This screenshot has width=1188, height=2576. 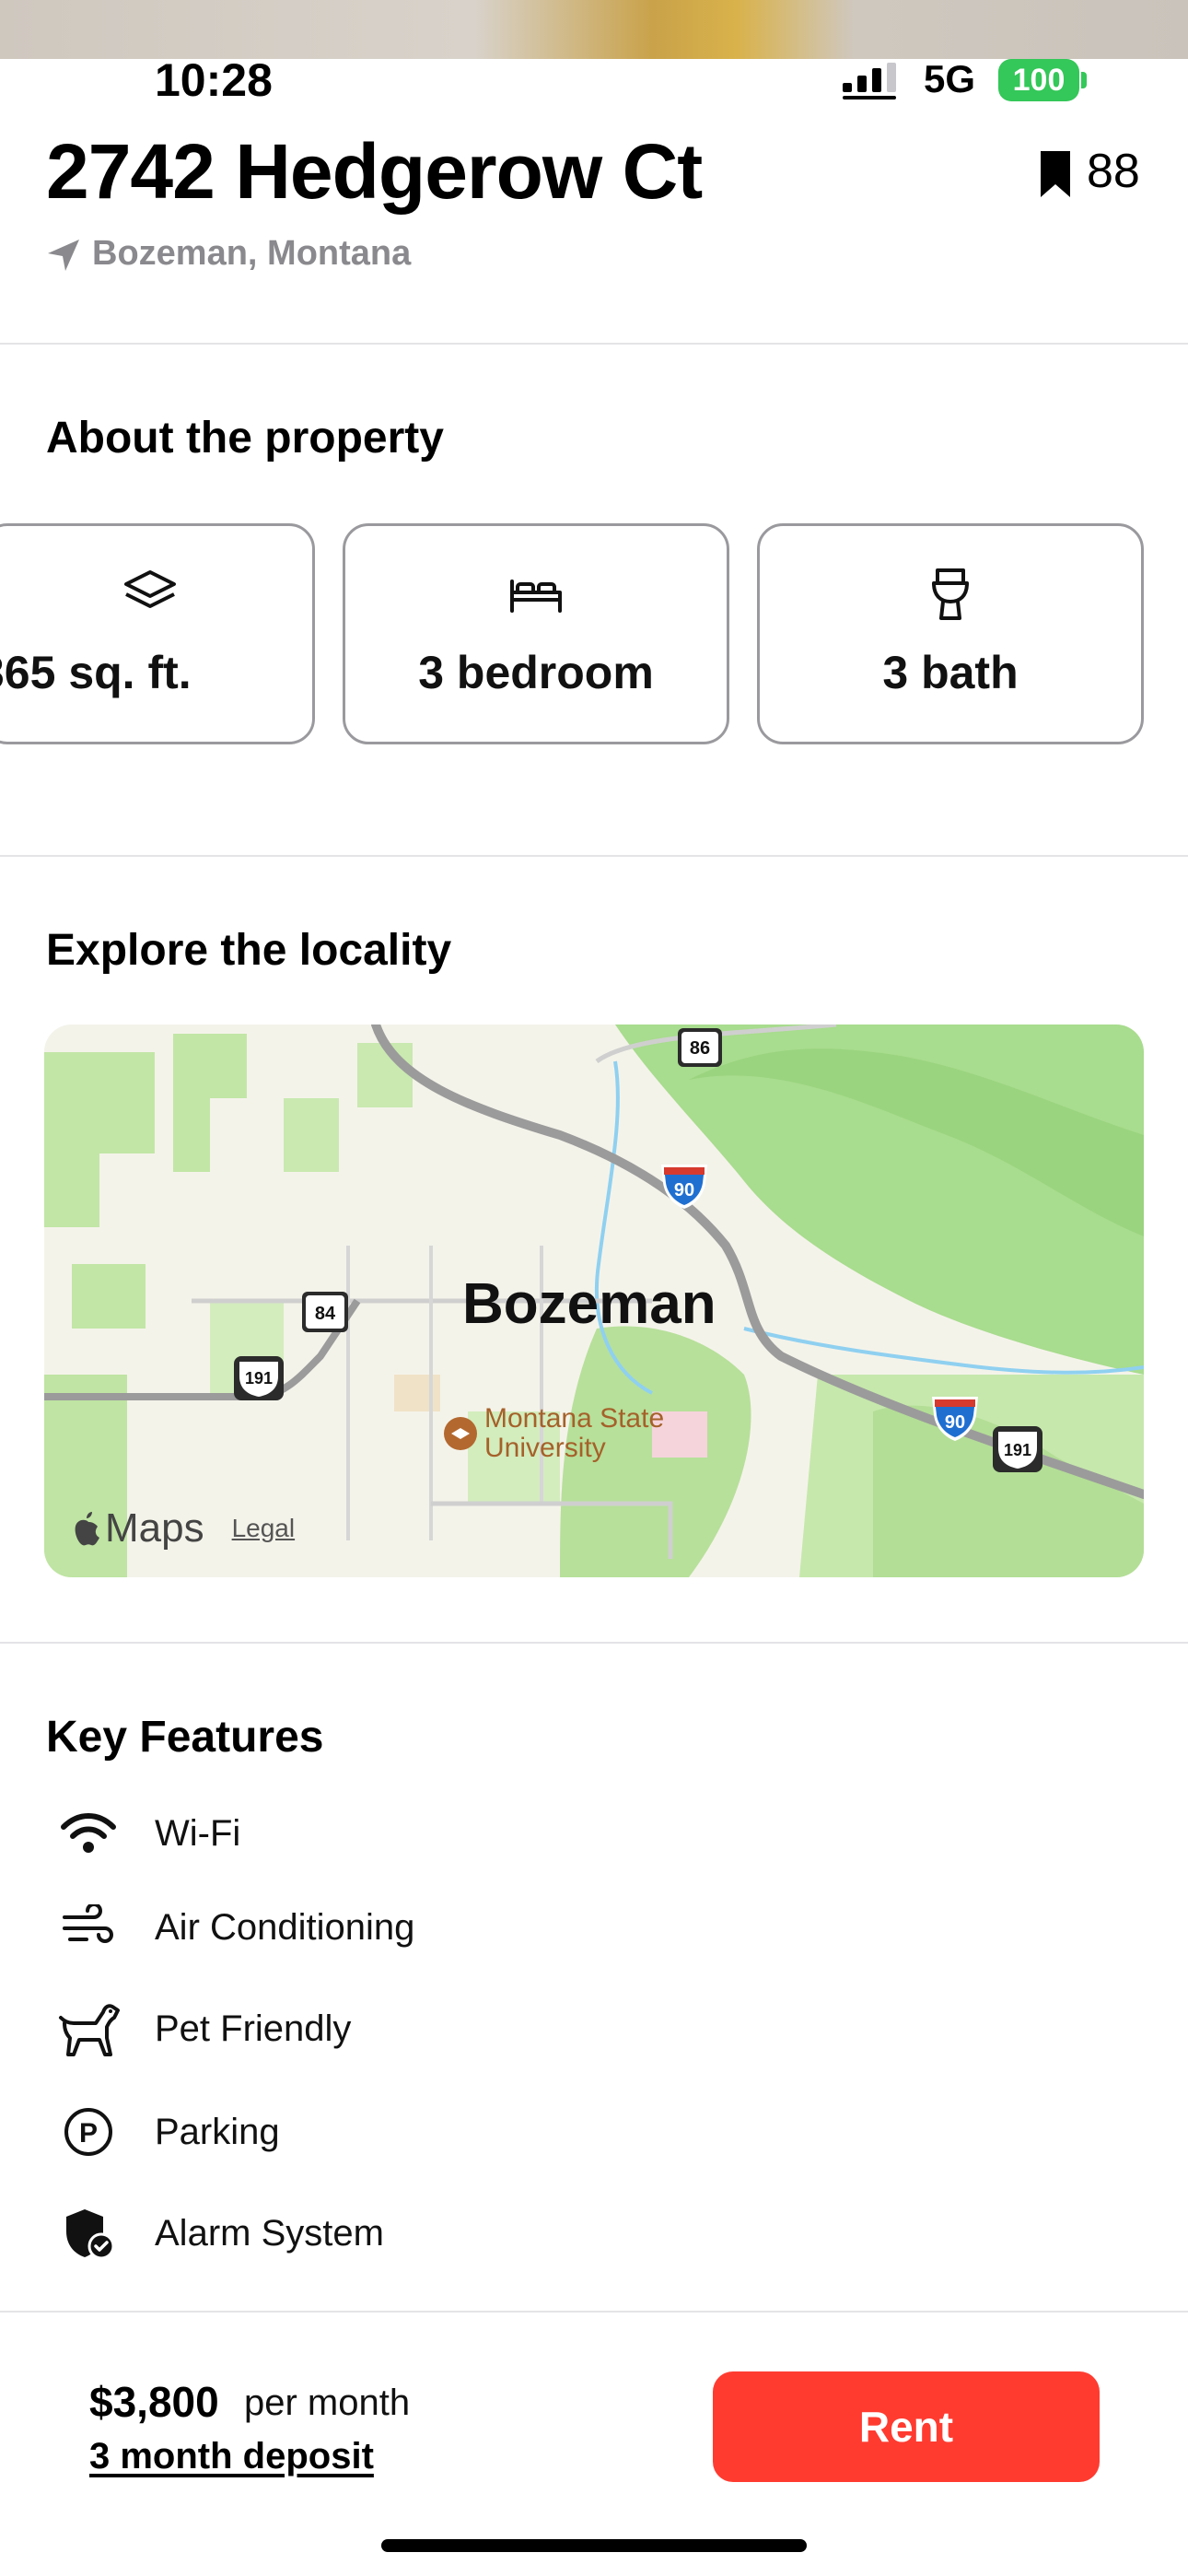 I want to click on wifi-icon, so click(x=88, y=1833).